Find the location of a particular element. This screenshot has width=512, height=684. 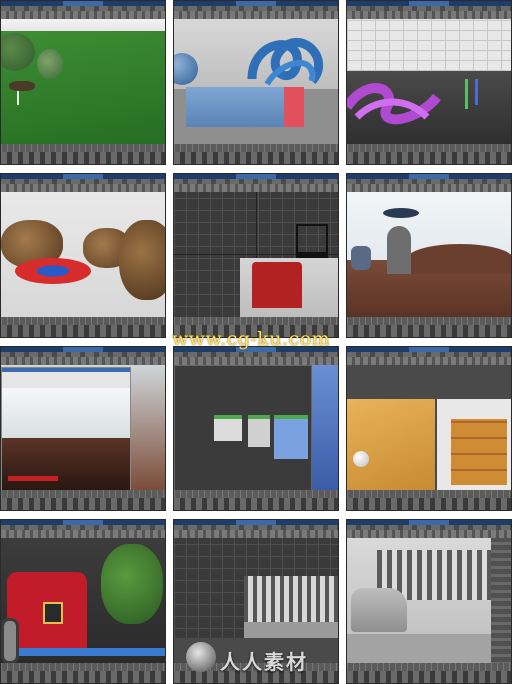

curve-editor-panel is located at coordinates (429, 45).